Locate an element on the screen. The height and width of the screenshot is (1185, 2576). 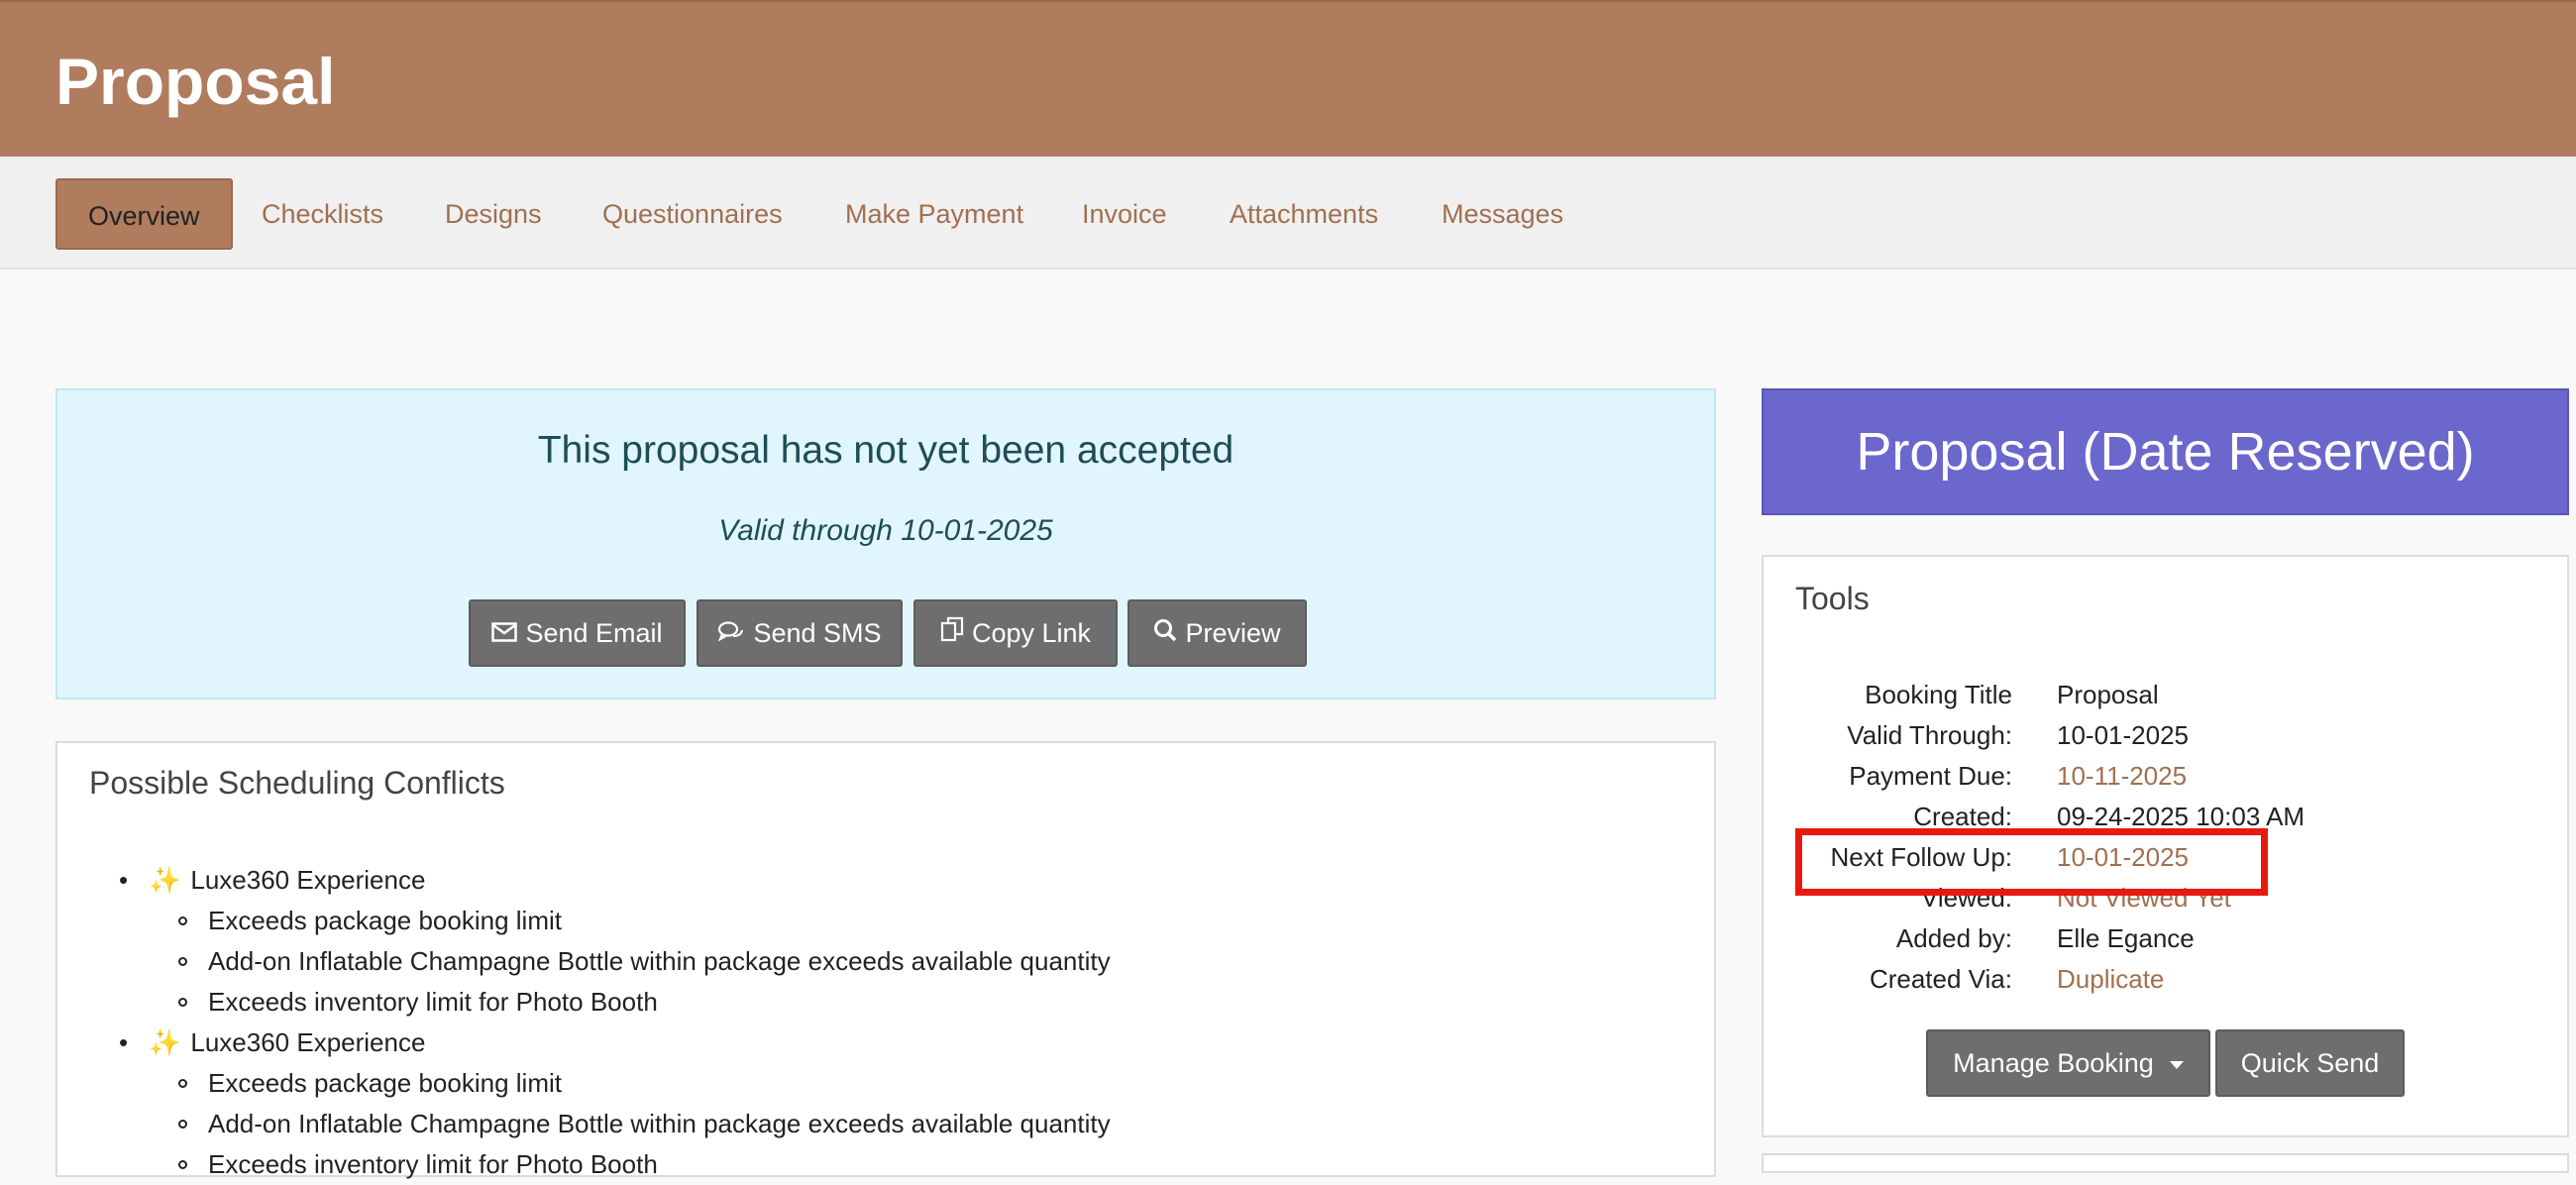
copy-link-label: Copy Link is located at coordinates (1031, 633).